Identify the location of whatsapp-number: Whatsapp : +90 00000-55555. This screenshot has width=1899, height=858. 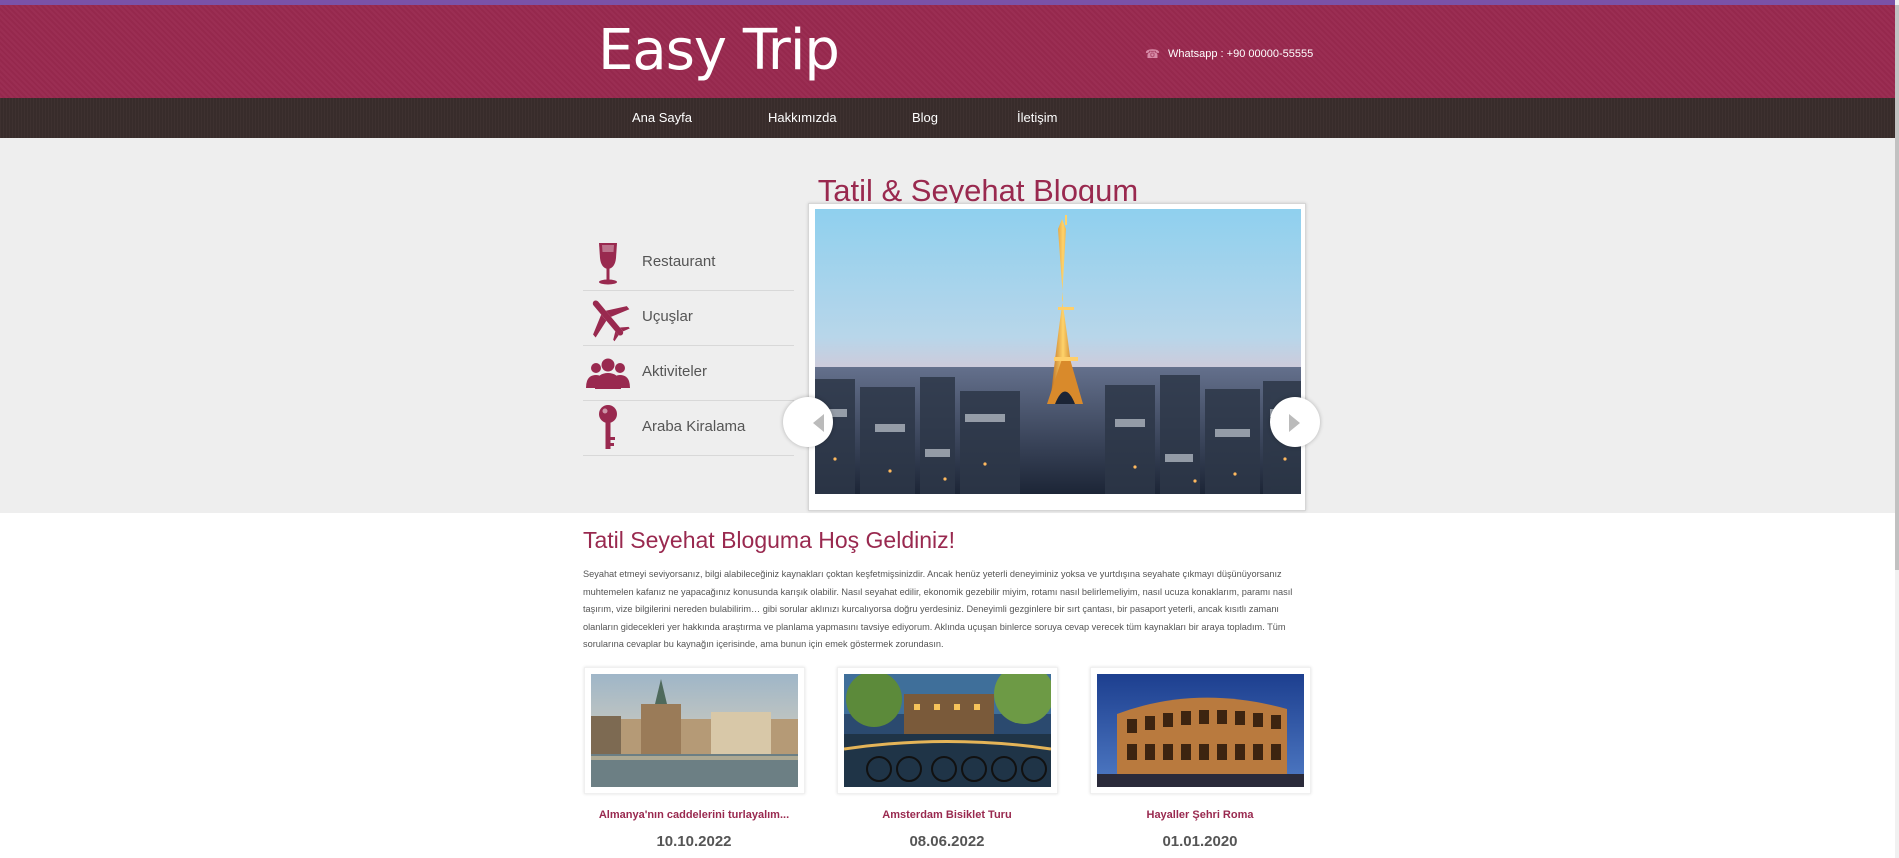
(1240, 54).